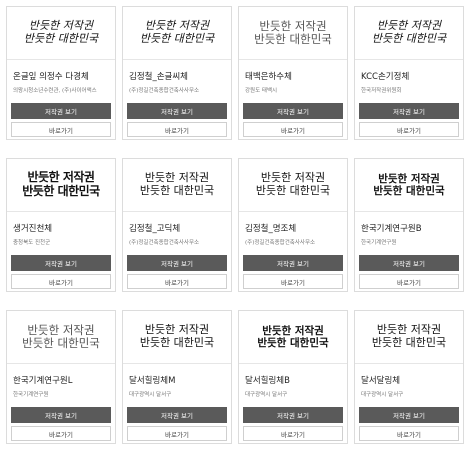 This screenshot has width=474, height=449. What do you see at coordinates (43, 381) in the screenshot?
I see `font-name: 한국기계연구원L` at bounding box center [43, 381].